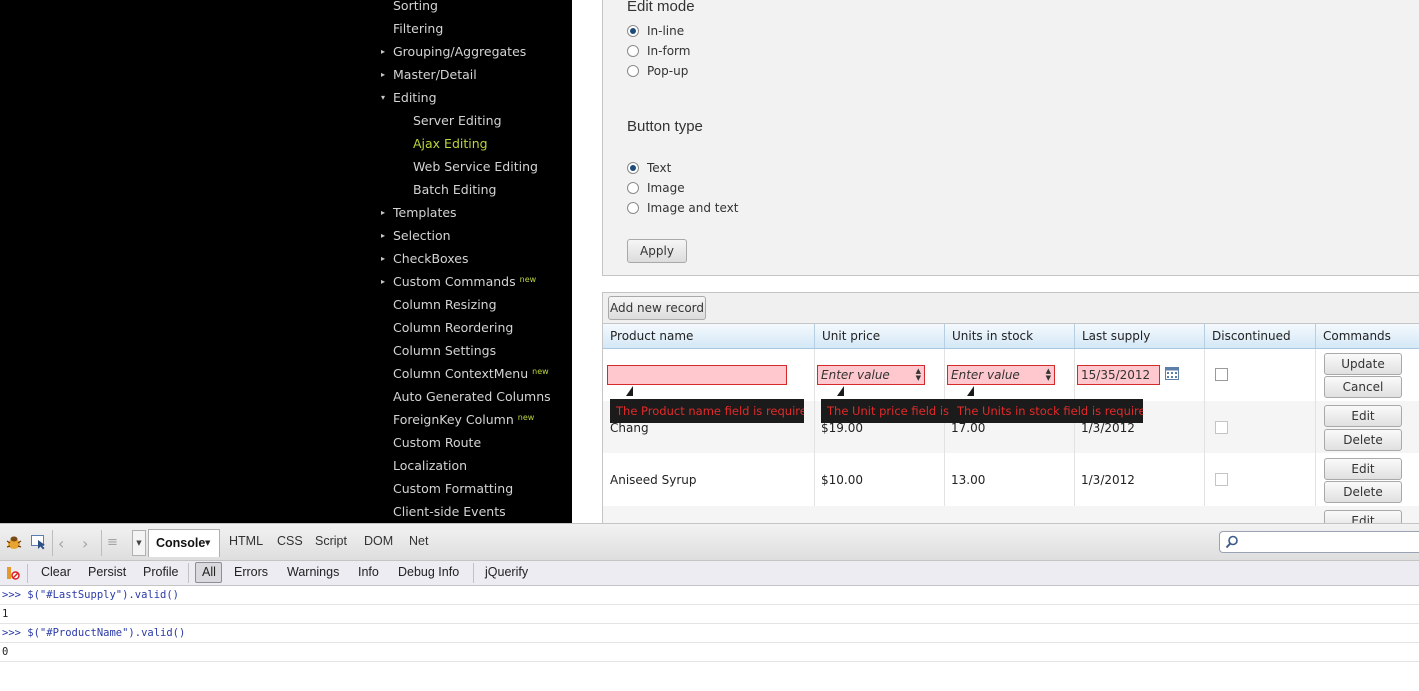  Describe the element at coordinates (368, 572) in the screenshot. I see `filter-info-button: Info` at that location.